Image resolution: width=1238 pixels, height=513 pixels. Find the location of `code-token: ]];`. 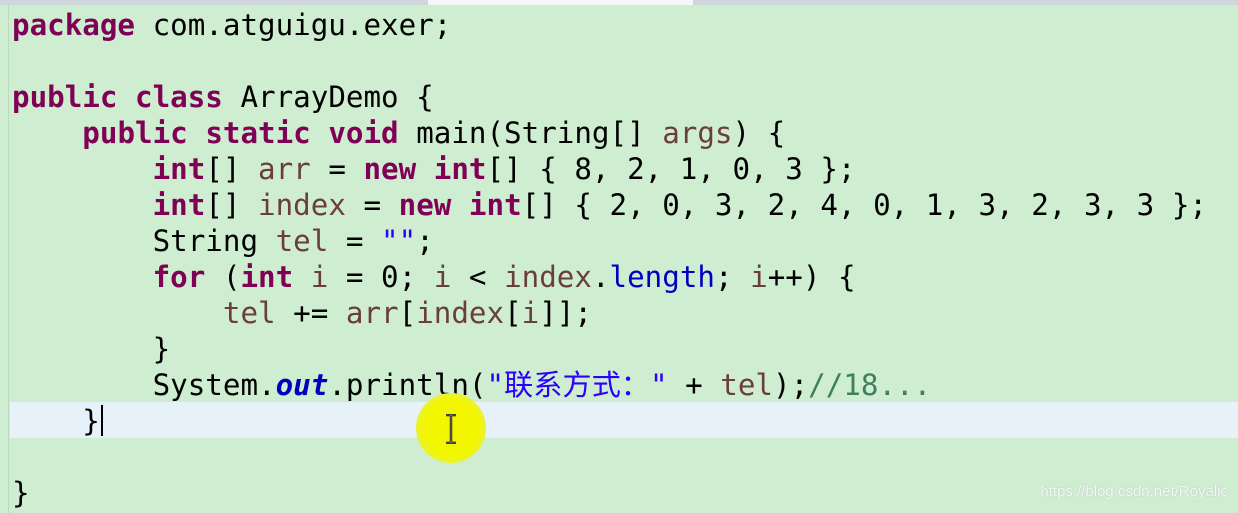

code-token: ]]; is located at coordinates (565, 313).